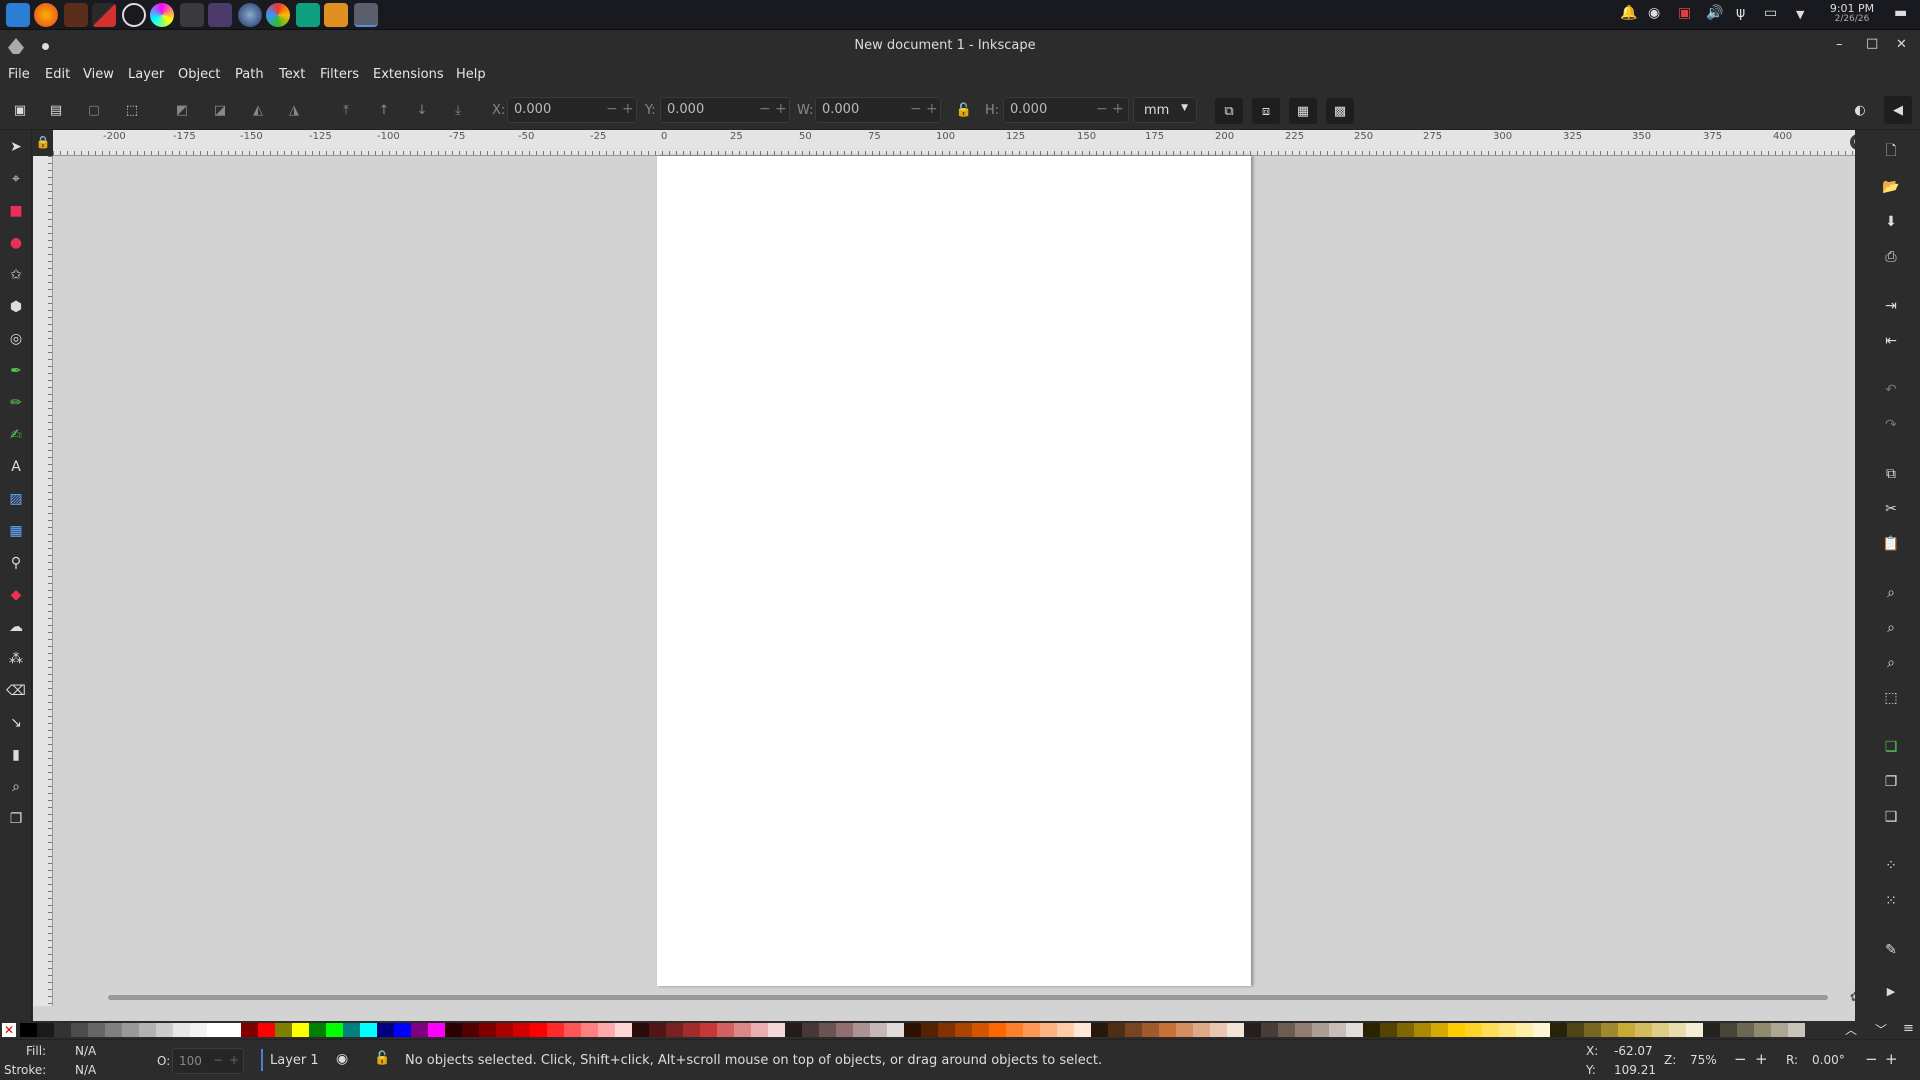 This screenshot has width=1920, height=1080. What do you see at coordinates (43, 143) in the screenshot?
I see `guide-lock-icon: 🔒` at bounding box center [43, 143].